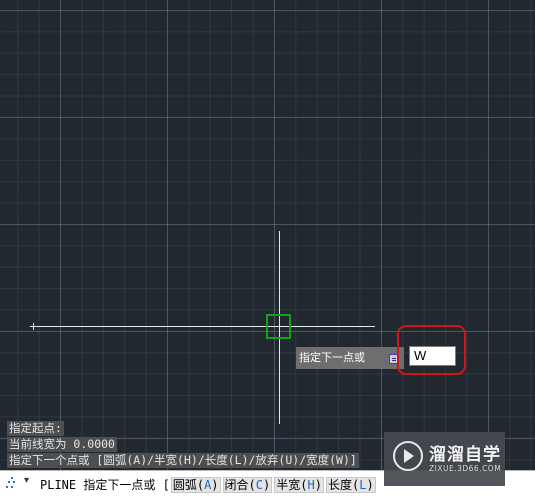  I want to click on option-key: A, so click(208, 485).